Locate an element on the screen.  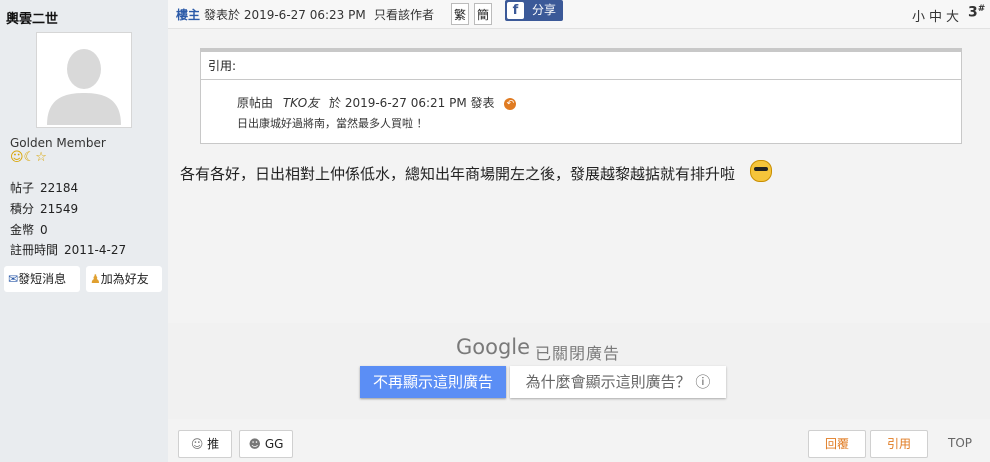
add-friend-button: ♟加為好友 is located at coordinates (124, 279).